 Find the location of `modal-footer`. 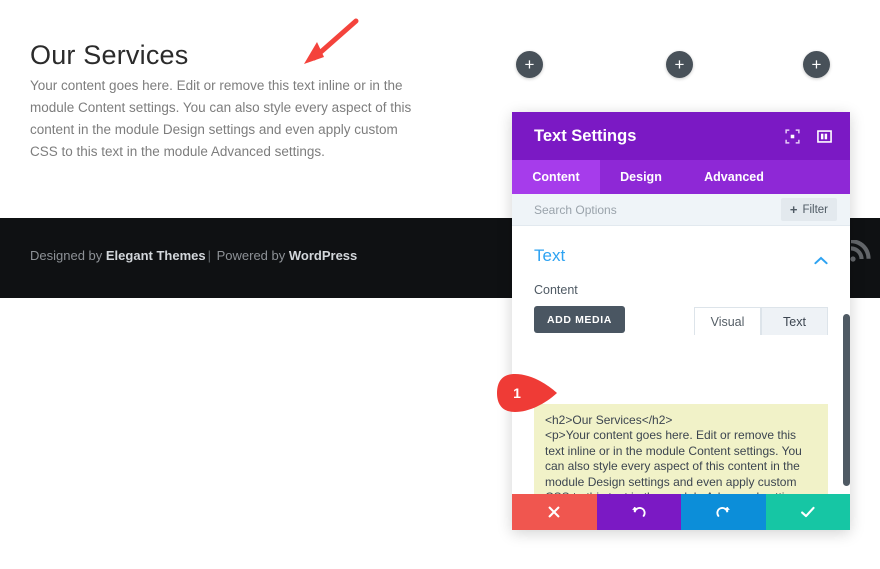

modal-footer is located at coordinates (681, 512).